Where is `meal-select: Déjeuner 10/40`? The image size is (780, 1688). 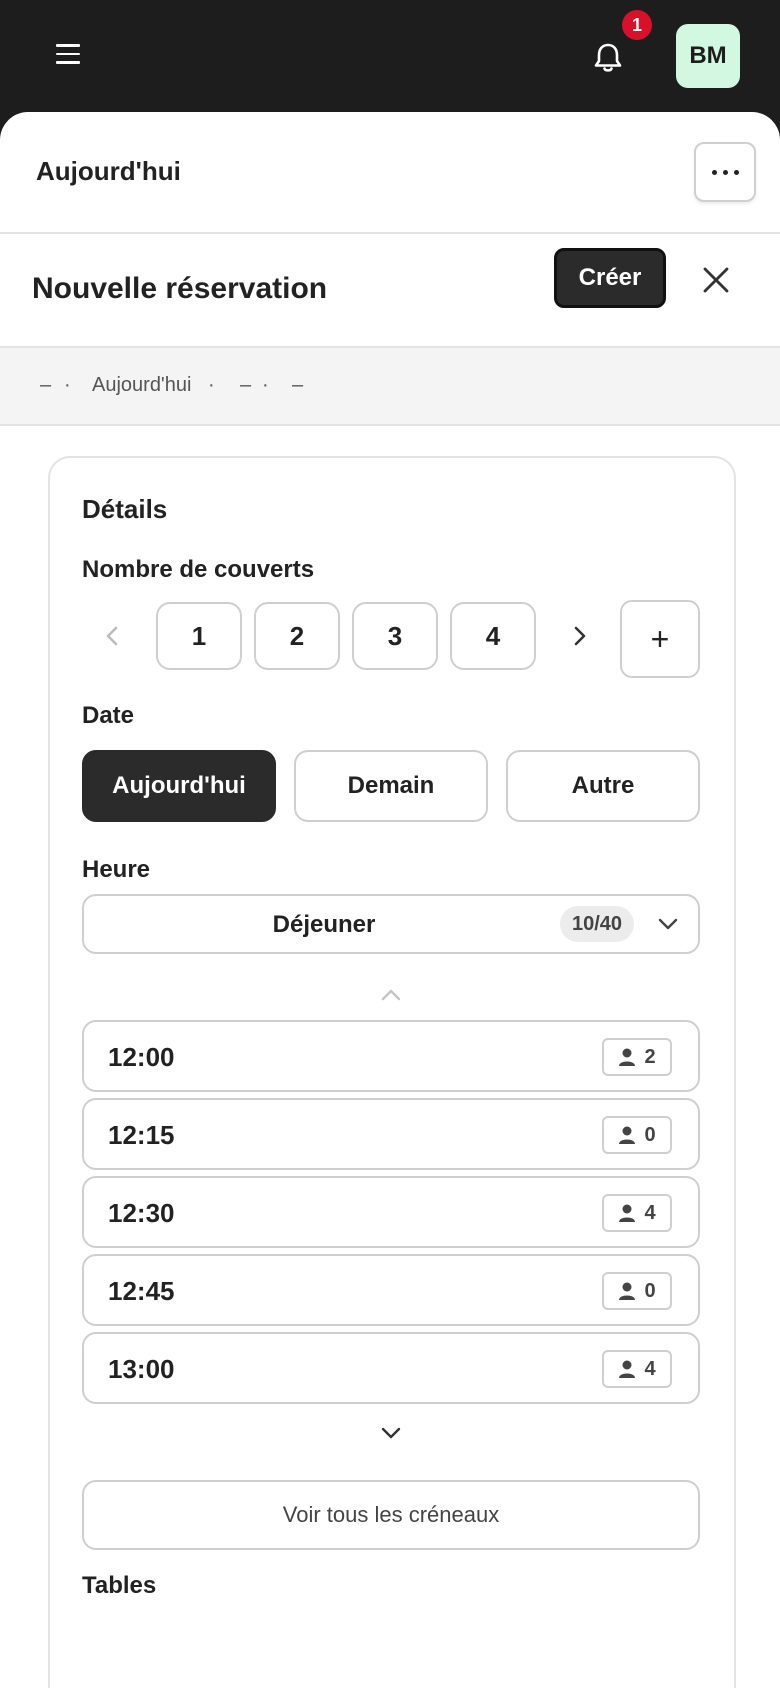
meal-select: Déjeuner 10/40 is located at coordinates (391, 924).